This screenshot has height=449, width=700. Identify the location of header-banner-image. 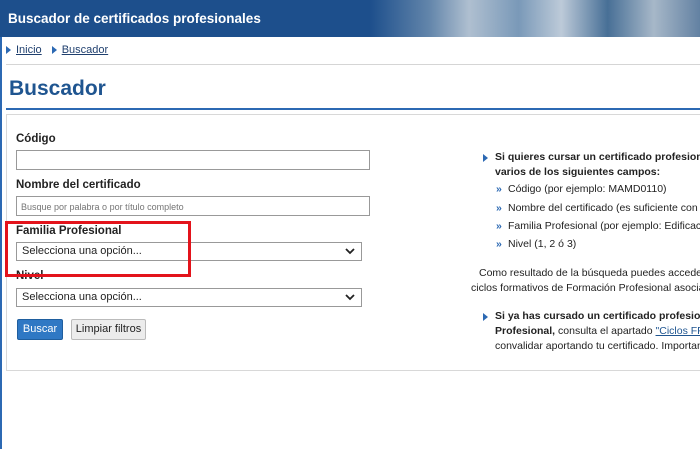
(535, 18).